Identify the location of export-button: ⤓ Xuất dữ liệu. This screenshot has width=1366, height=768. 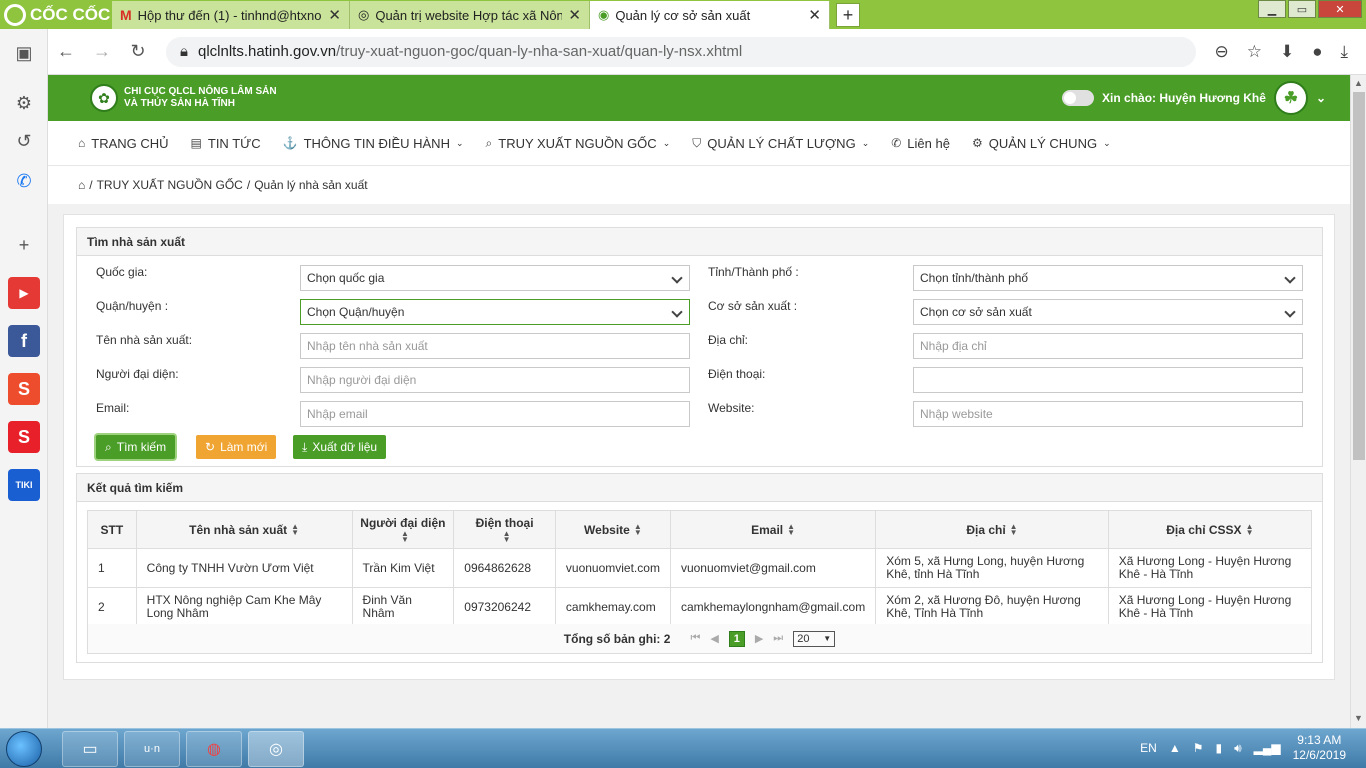
(340, 447).